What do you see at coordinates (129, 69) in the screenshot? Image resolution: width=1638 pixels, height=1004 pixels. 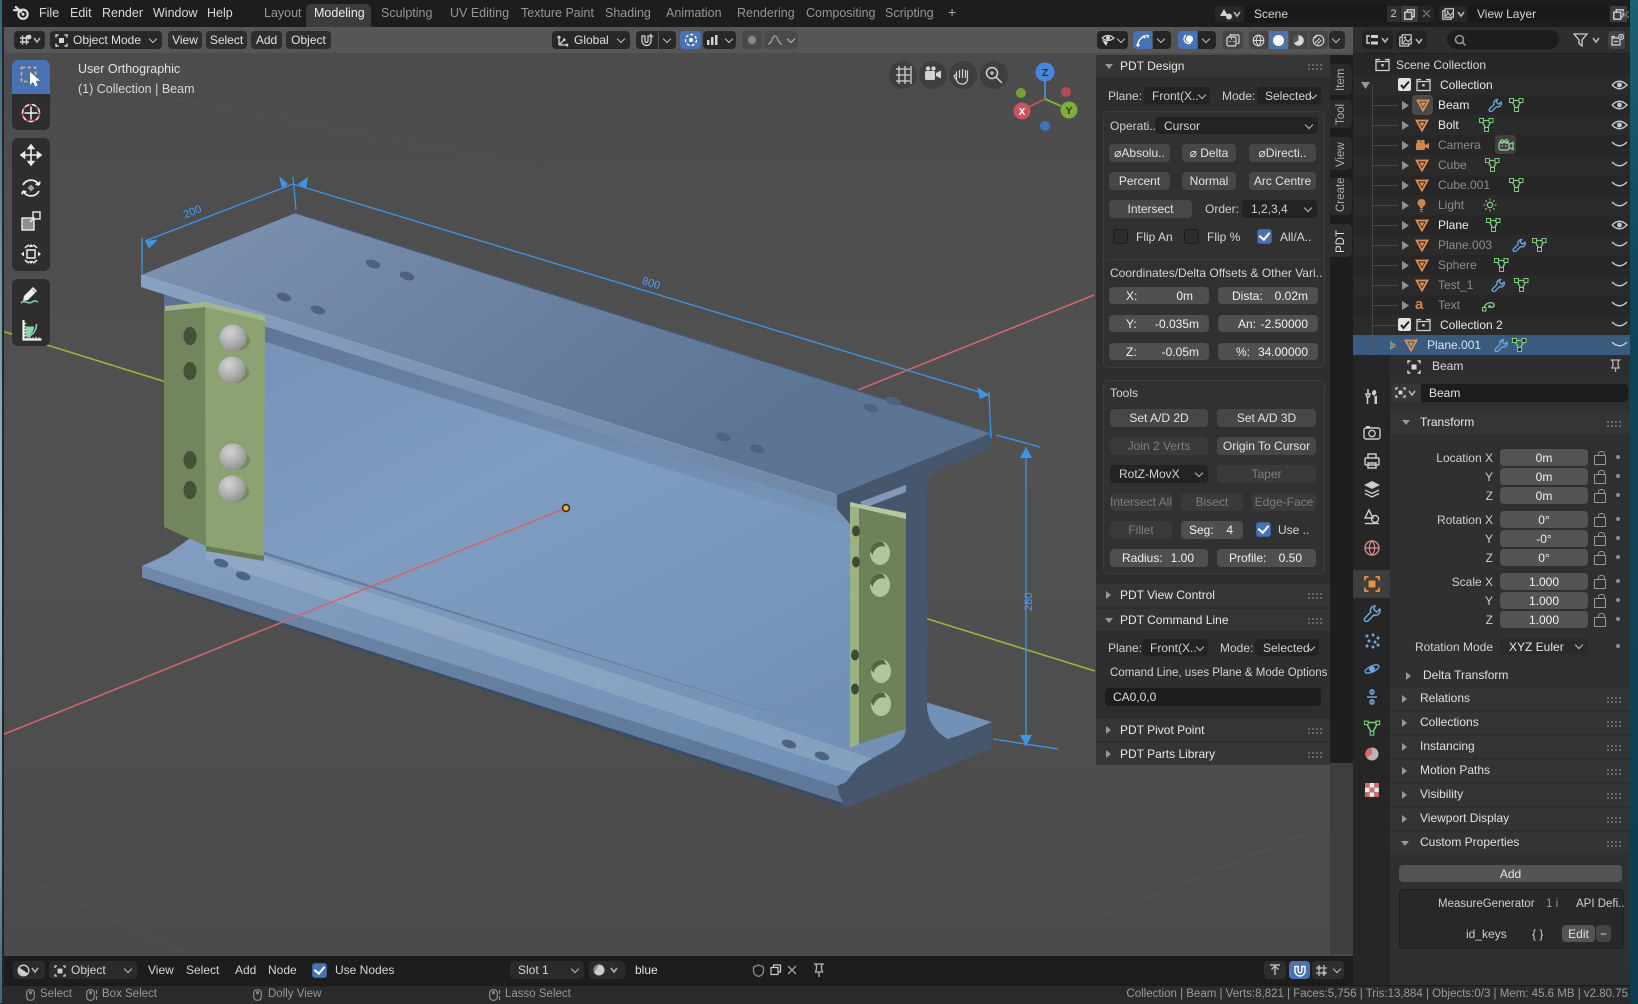 I see `svg-text: User Orthographic` at bounding box center [129, 69].